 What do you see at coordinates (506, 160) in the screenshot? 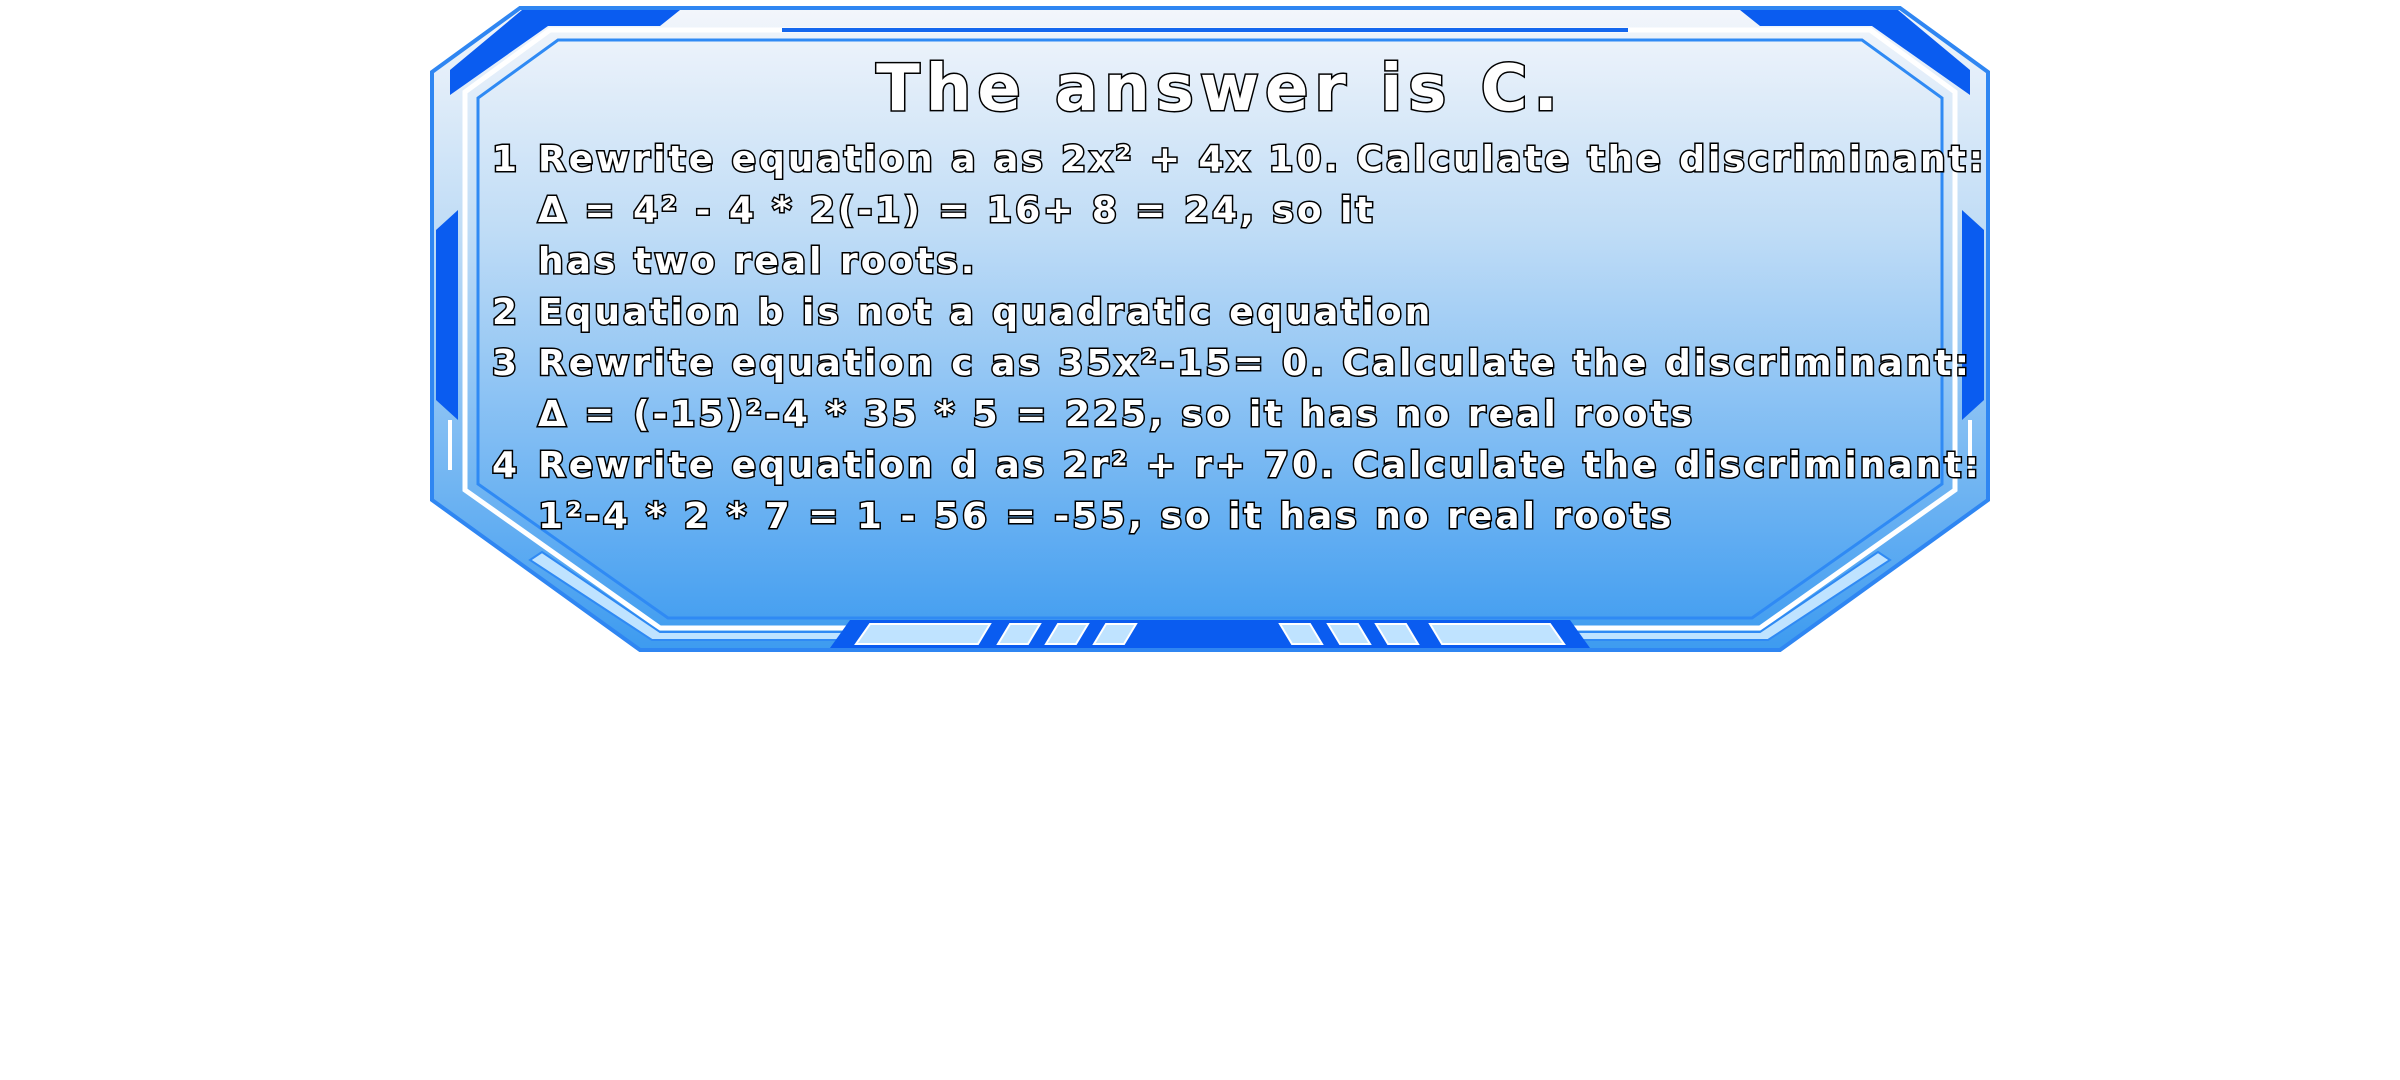
I see `step-number: 1` at bounding box center [506, 160].